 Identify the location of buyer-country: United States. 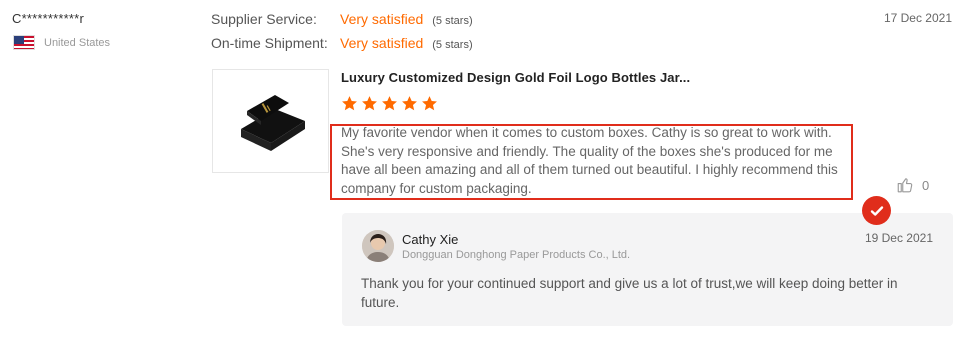
(61, 42).